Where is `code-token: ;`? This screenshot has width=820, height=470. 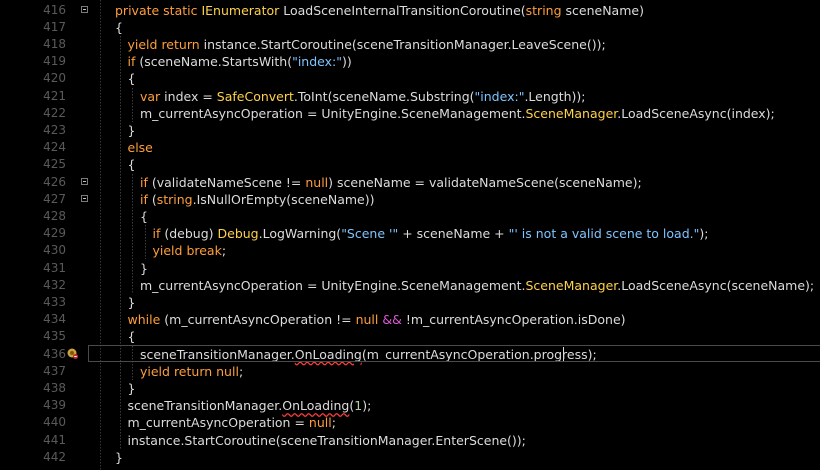
code-token: ; is located at coordinates (224, 251).